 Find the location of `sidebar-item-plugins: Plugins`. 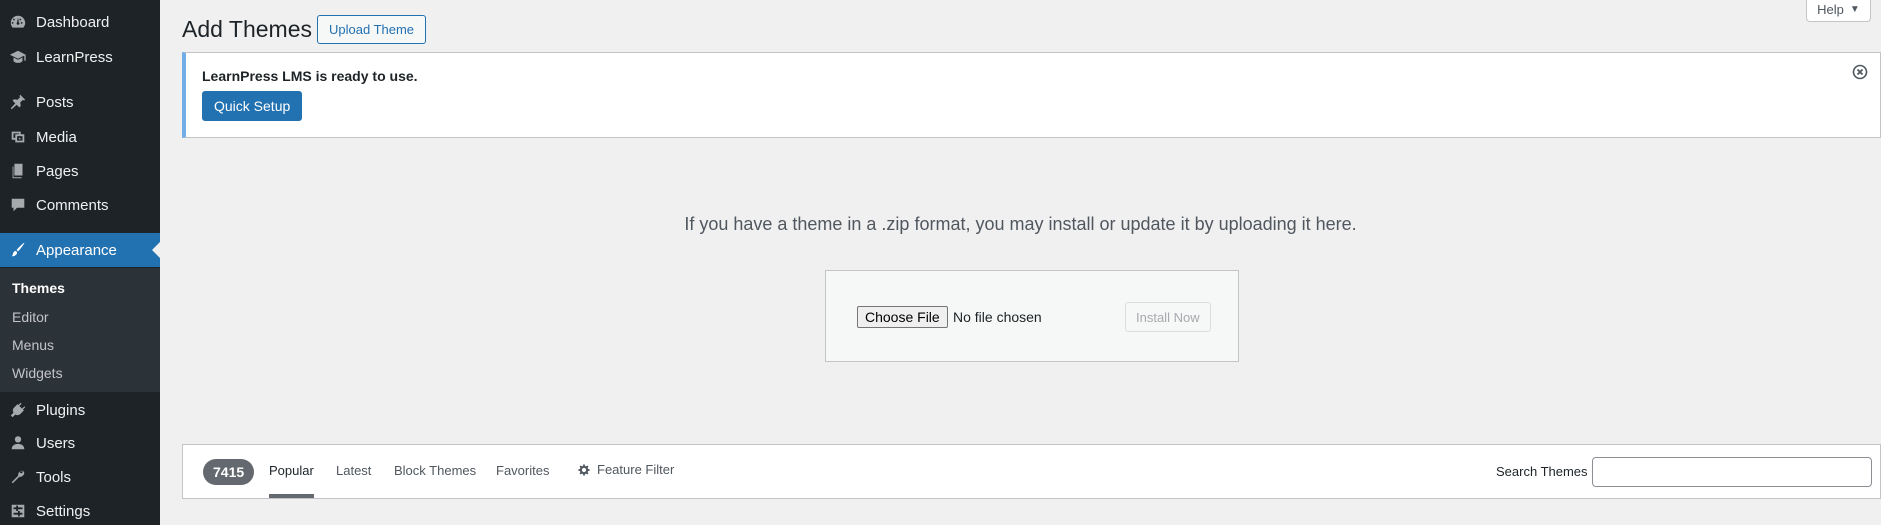

sidebar-item-plugins: Plugins is located at coordinates (80, 410).